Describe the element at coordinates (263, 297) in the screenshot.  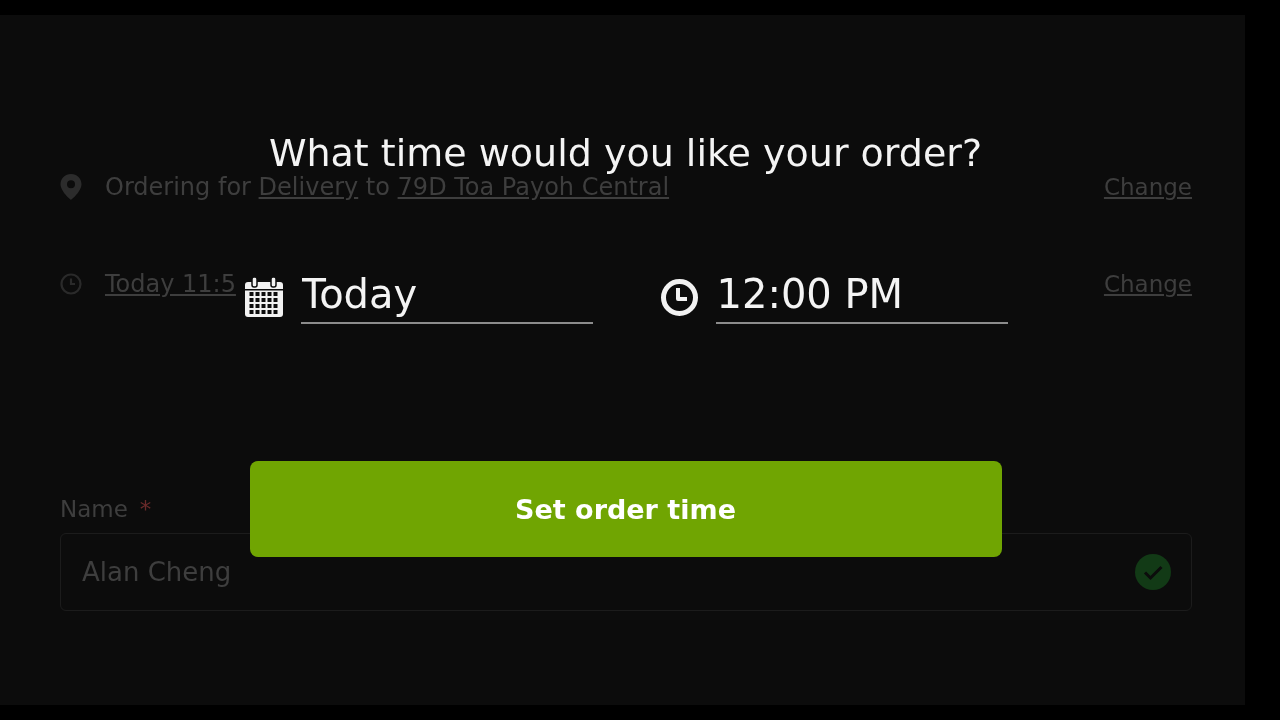
I see `calendar-icon` at that location.